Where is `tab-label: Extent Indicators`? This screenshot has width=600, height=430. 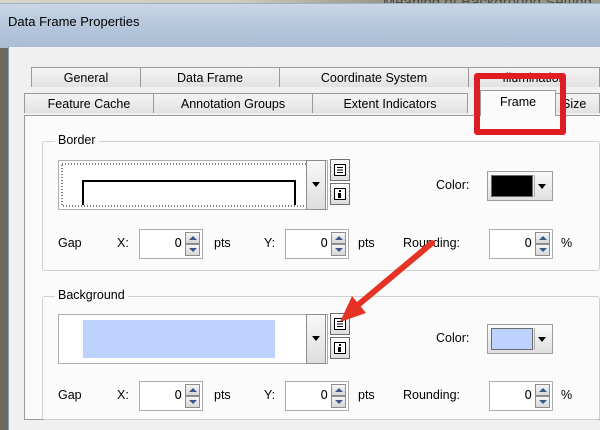 tab-label: Extent Indicators is located at coordinates (390, 104).